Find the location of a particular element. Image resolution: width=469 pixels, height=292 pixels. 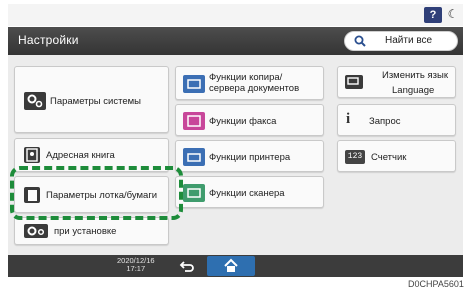

header-bar: Настройки Найти все is located at coordinates (235, 41).